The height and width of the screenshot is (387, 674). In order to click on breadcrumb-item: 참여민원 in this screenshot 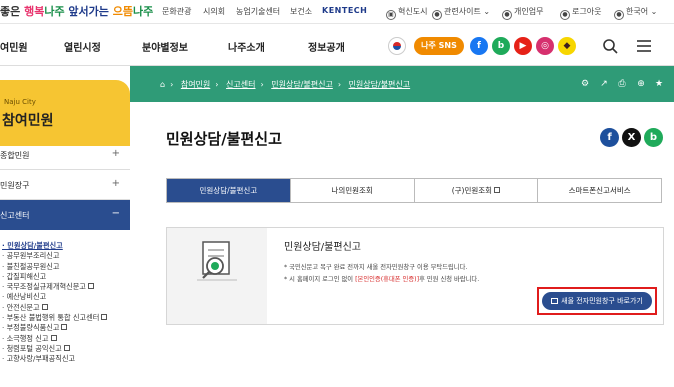, I will do `click(195, 84)`.